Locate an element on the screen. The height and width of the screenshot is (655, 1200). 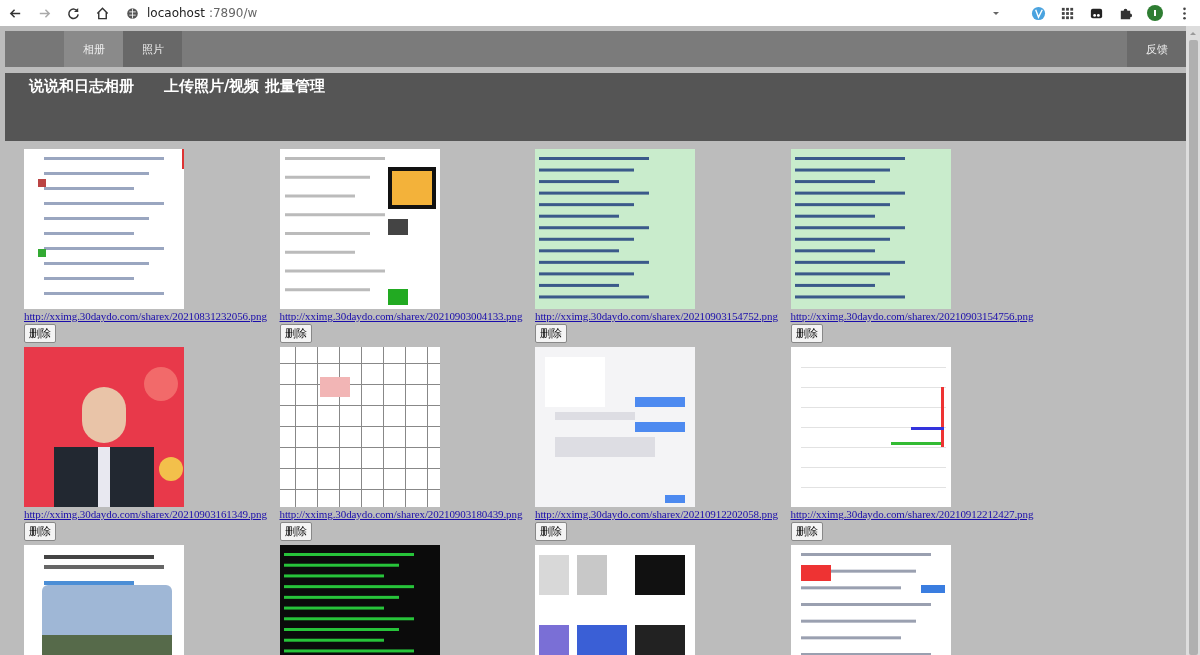
header-link: 上传照片/视频 批量管理 is located at coordinates (244, 86).